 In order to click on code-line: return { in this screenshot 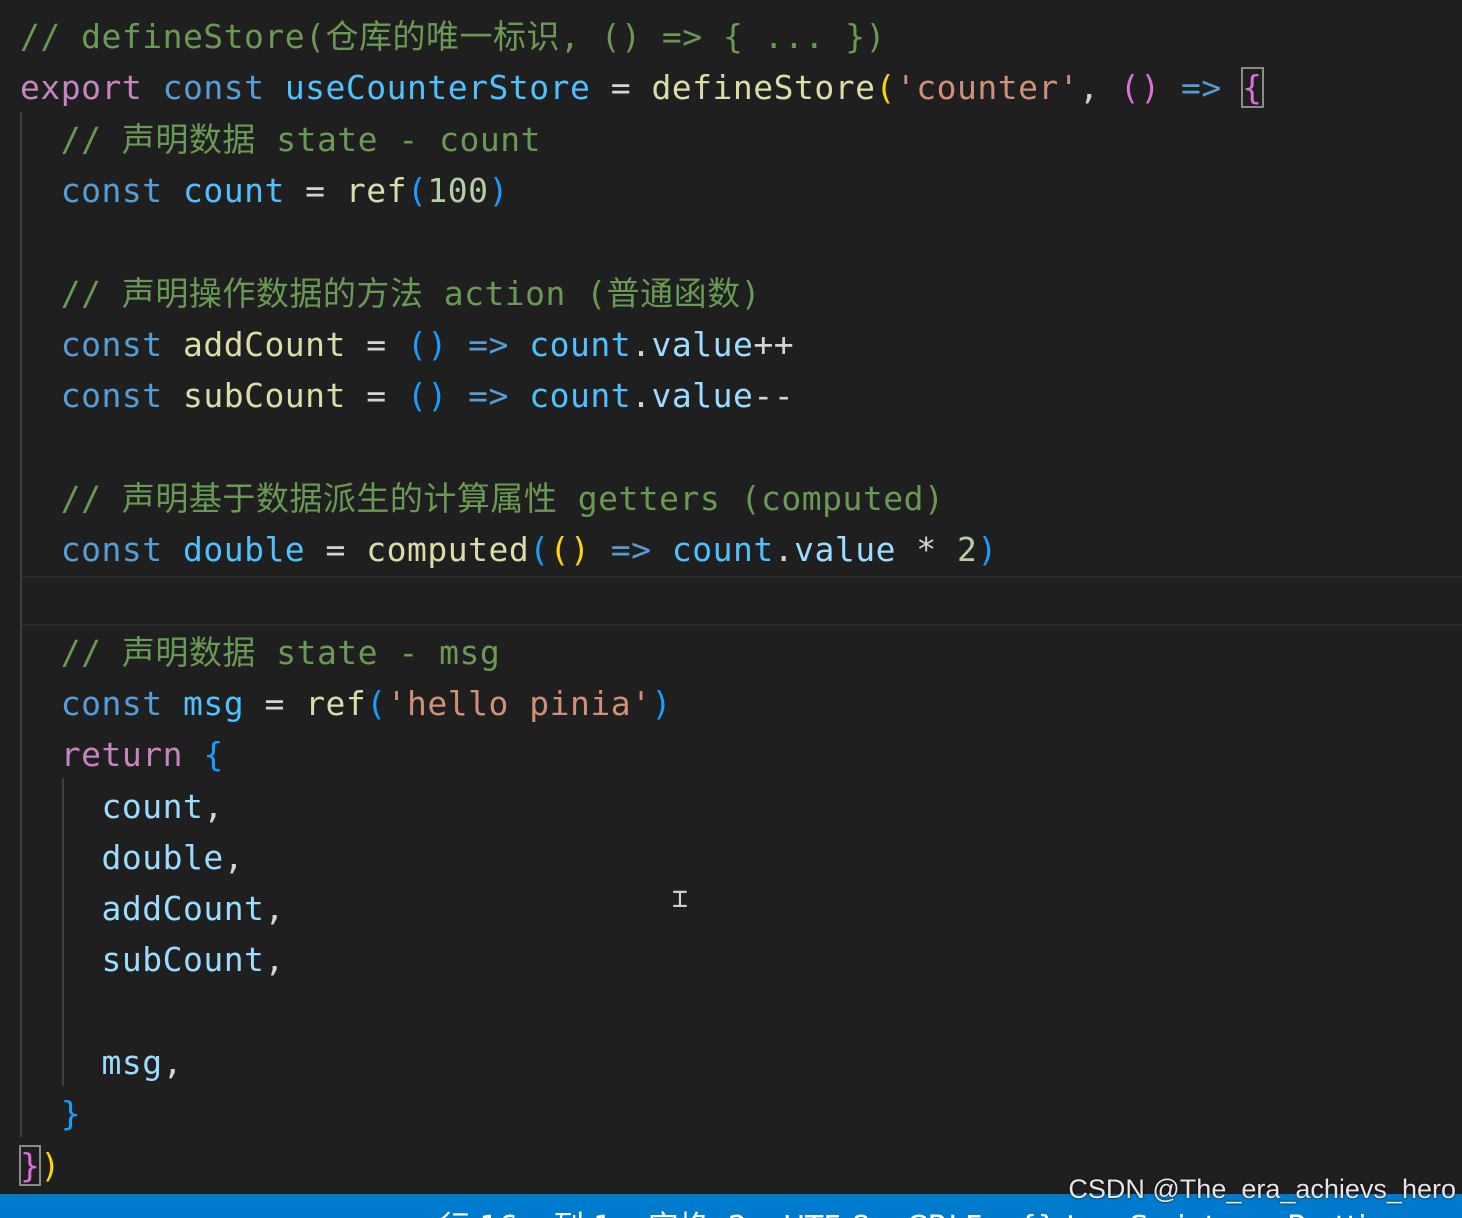, I will do `click(122, 754)`.